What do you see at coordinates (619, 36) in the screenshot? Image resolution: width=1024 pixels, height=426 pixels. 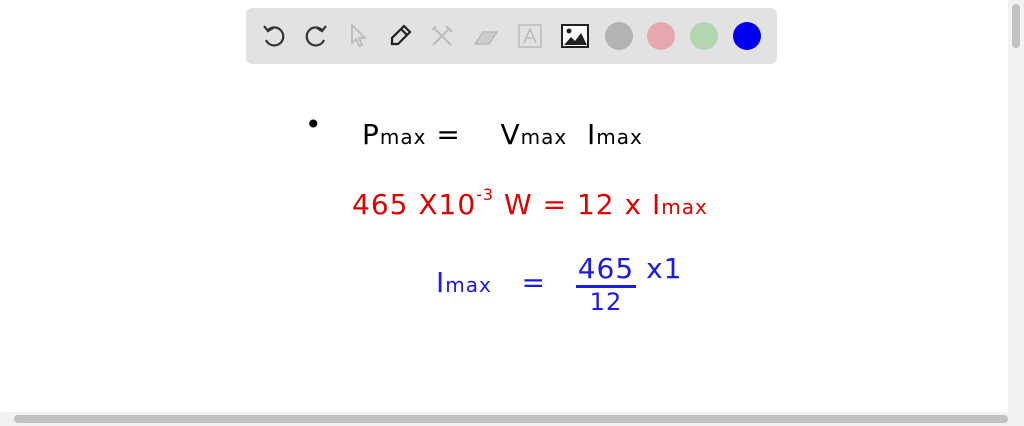 I see `color-gray-swatch` at bounding box center [619, 36].